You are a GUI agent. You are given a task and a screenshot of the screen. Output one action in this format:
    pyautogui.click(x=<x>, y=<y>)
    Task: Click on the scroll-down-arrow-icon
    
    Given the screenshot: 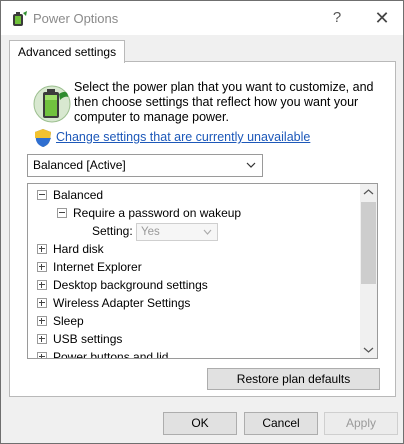 What is the action you would take?
    pyautogui.click(x=368, y=349)
    